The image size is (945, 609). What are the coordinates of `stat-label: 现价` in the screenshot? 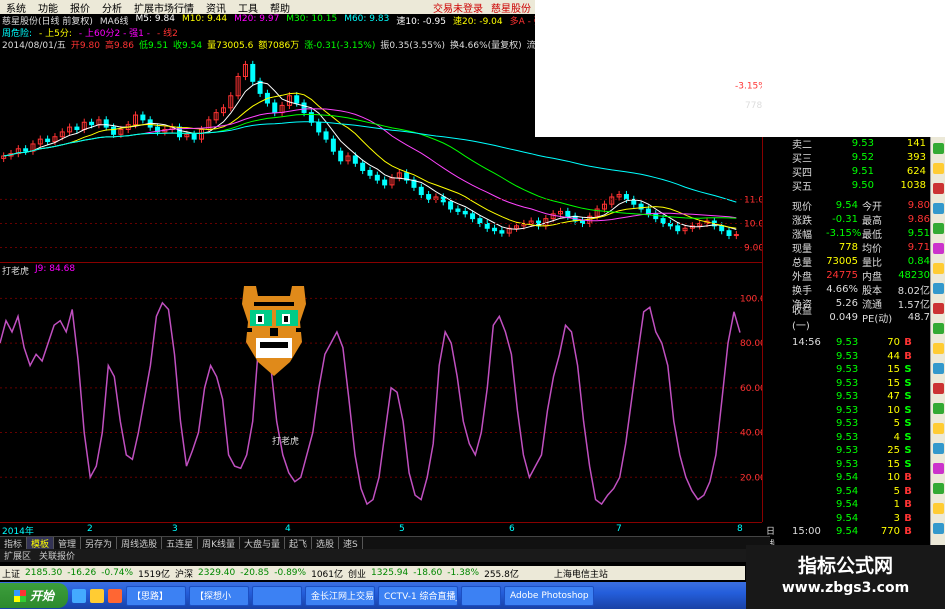 It's located at (802, 207).